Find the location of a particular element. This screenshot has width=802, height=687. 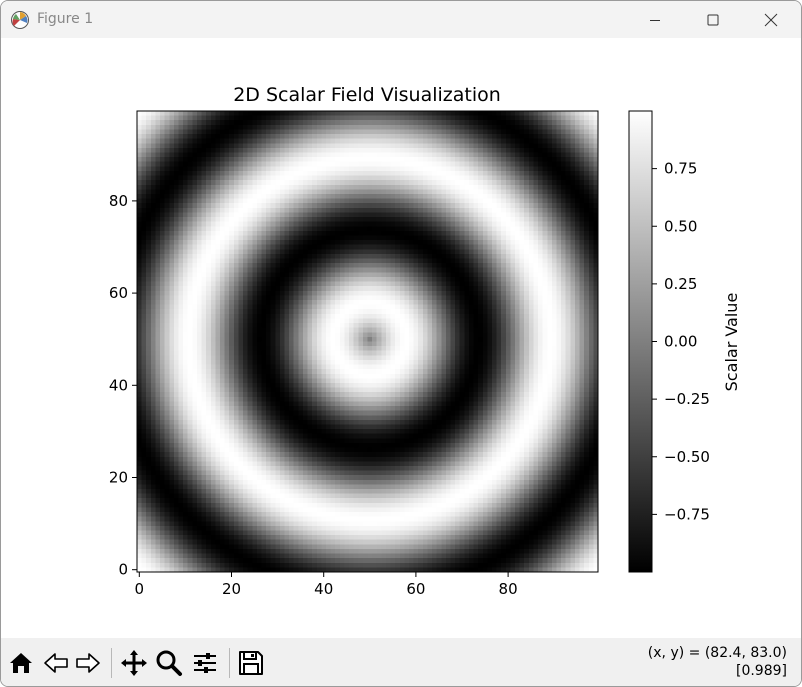

x-axis: 0 20 40 60 80 is located at coordinates (326, 585).